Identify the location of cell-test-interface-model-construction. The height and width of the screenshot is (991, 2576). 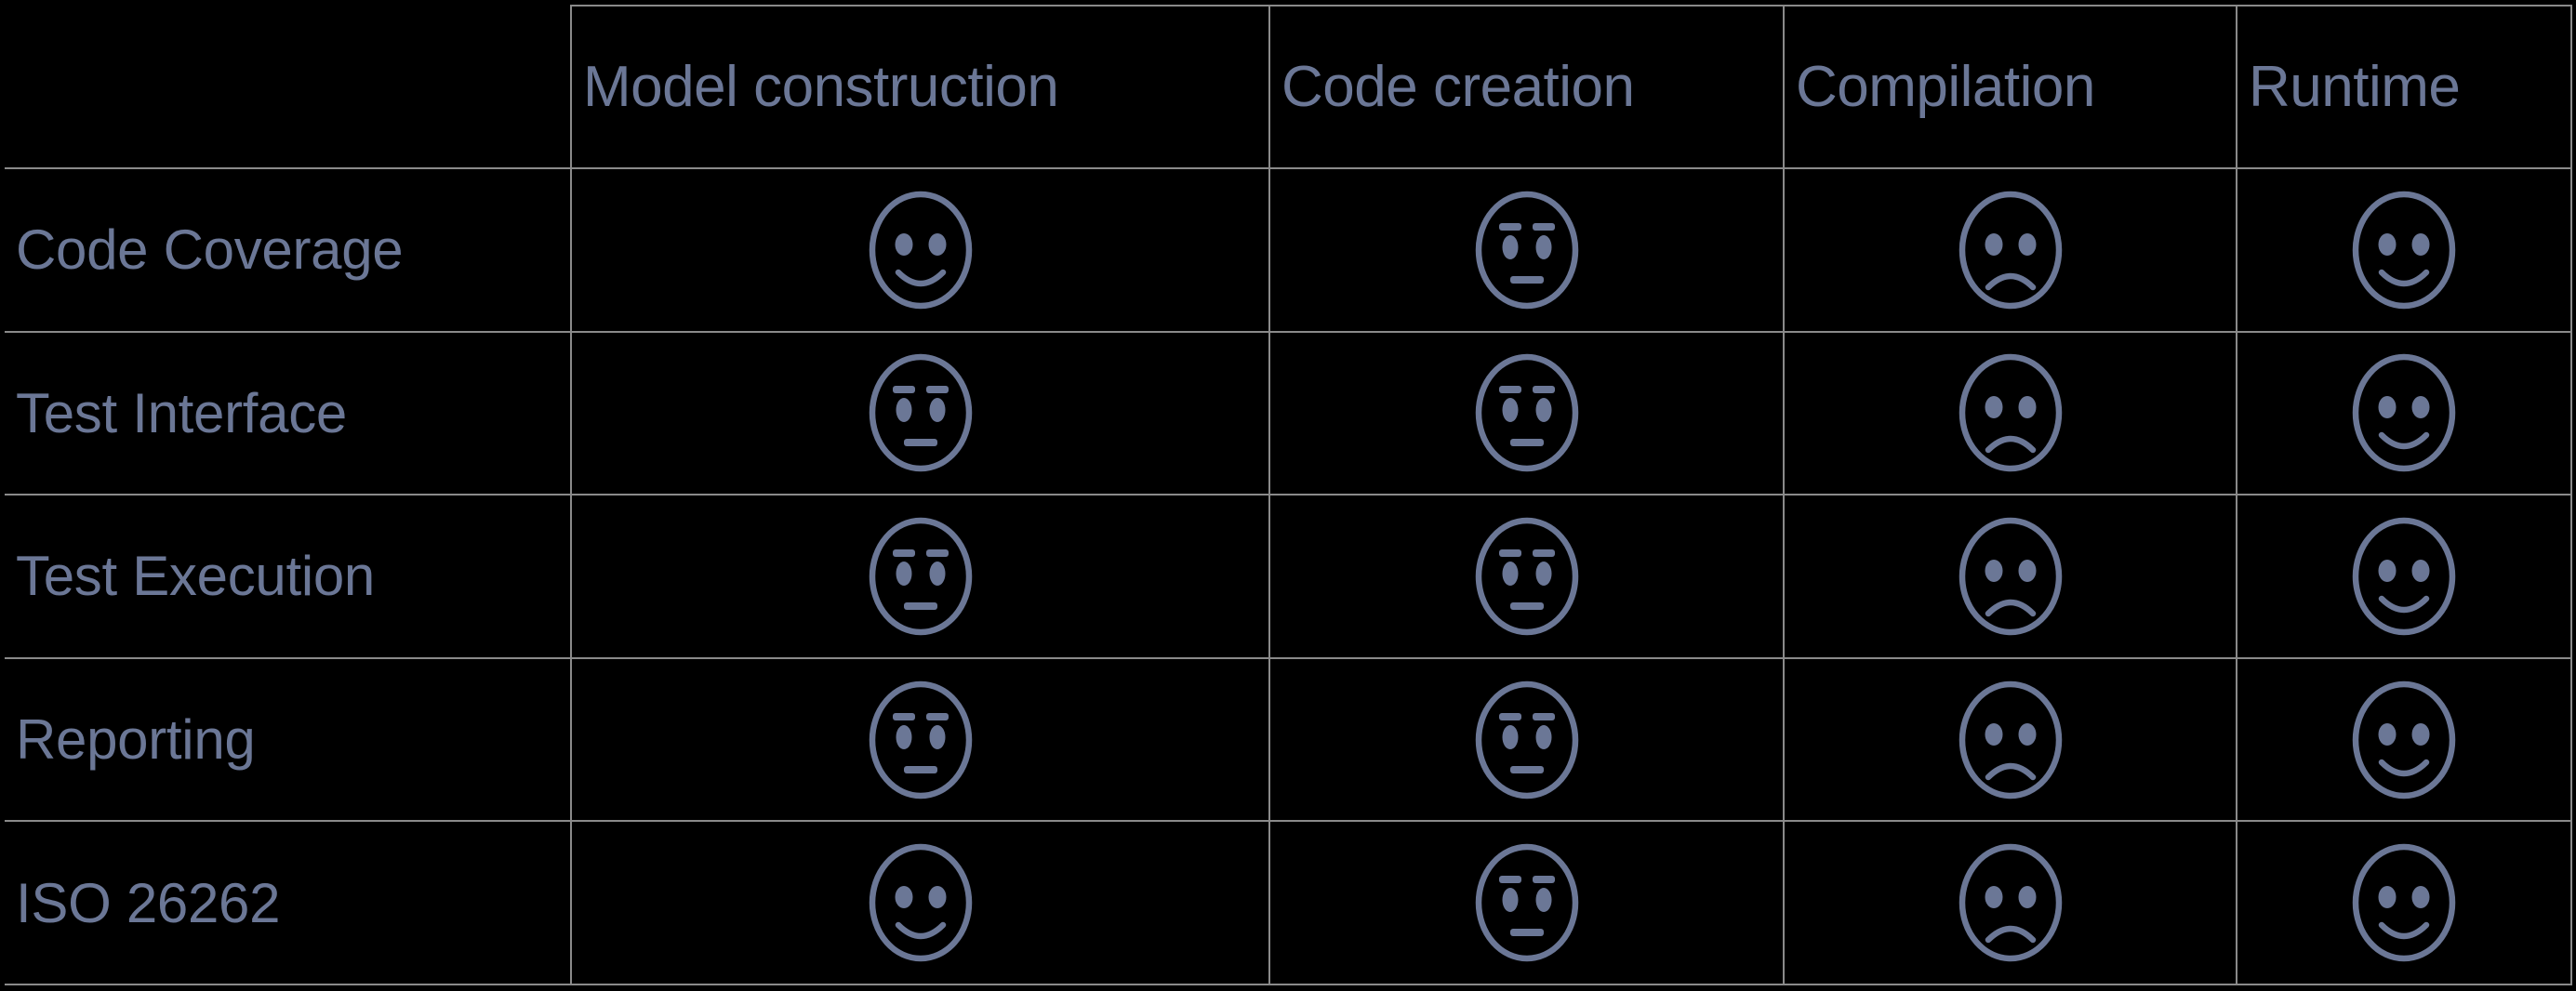
(920, 413).